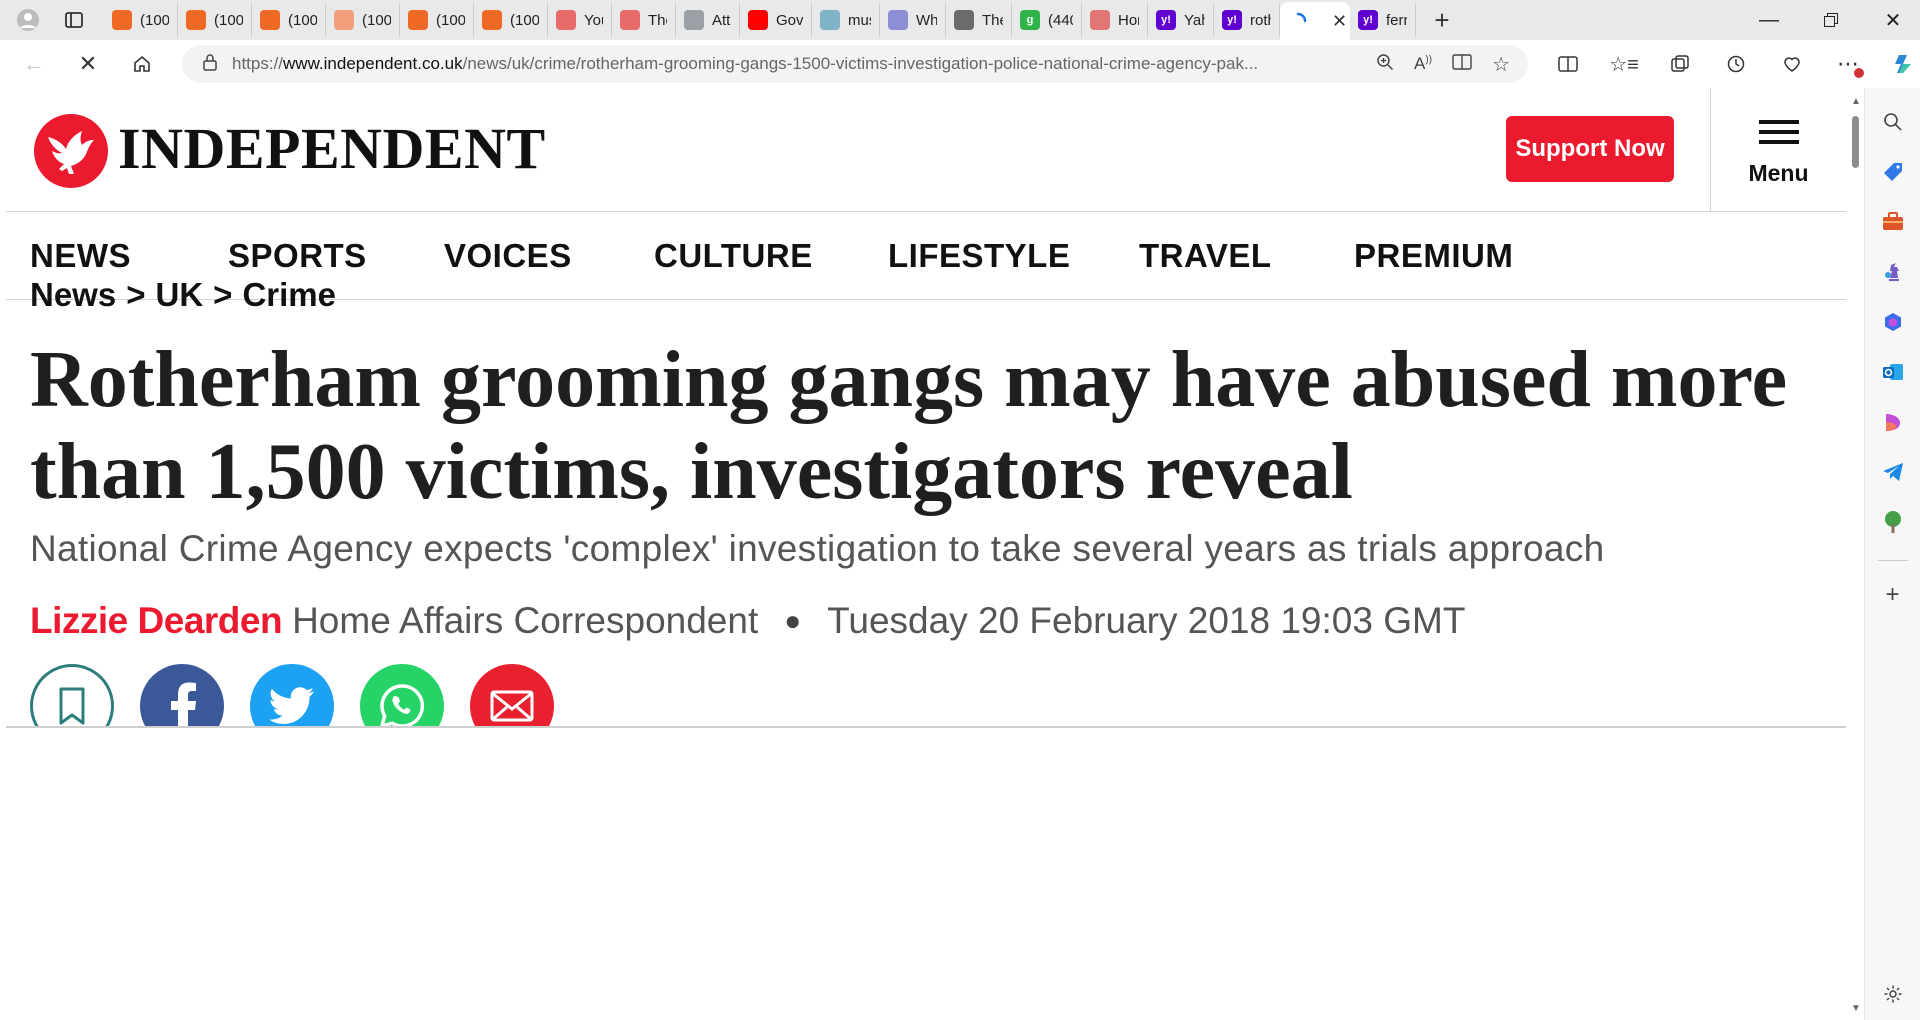 Image resolution: width=1920 pixels, height=1020 pixels. Describe the element at coordinates (1778, 132) in the screenshot. I see `hamburger-icon` at that location.